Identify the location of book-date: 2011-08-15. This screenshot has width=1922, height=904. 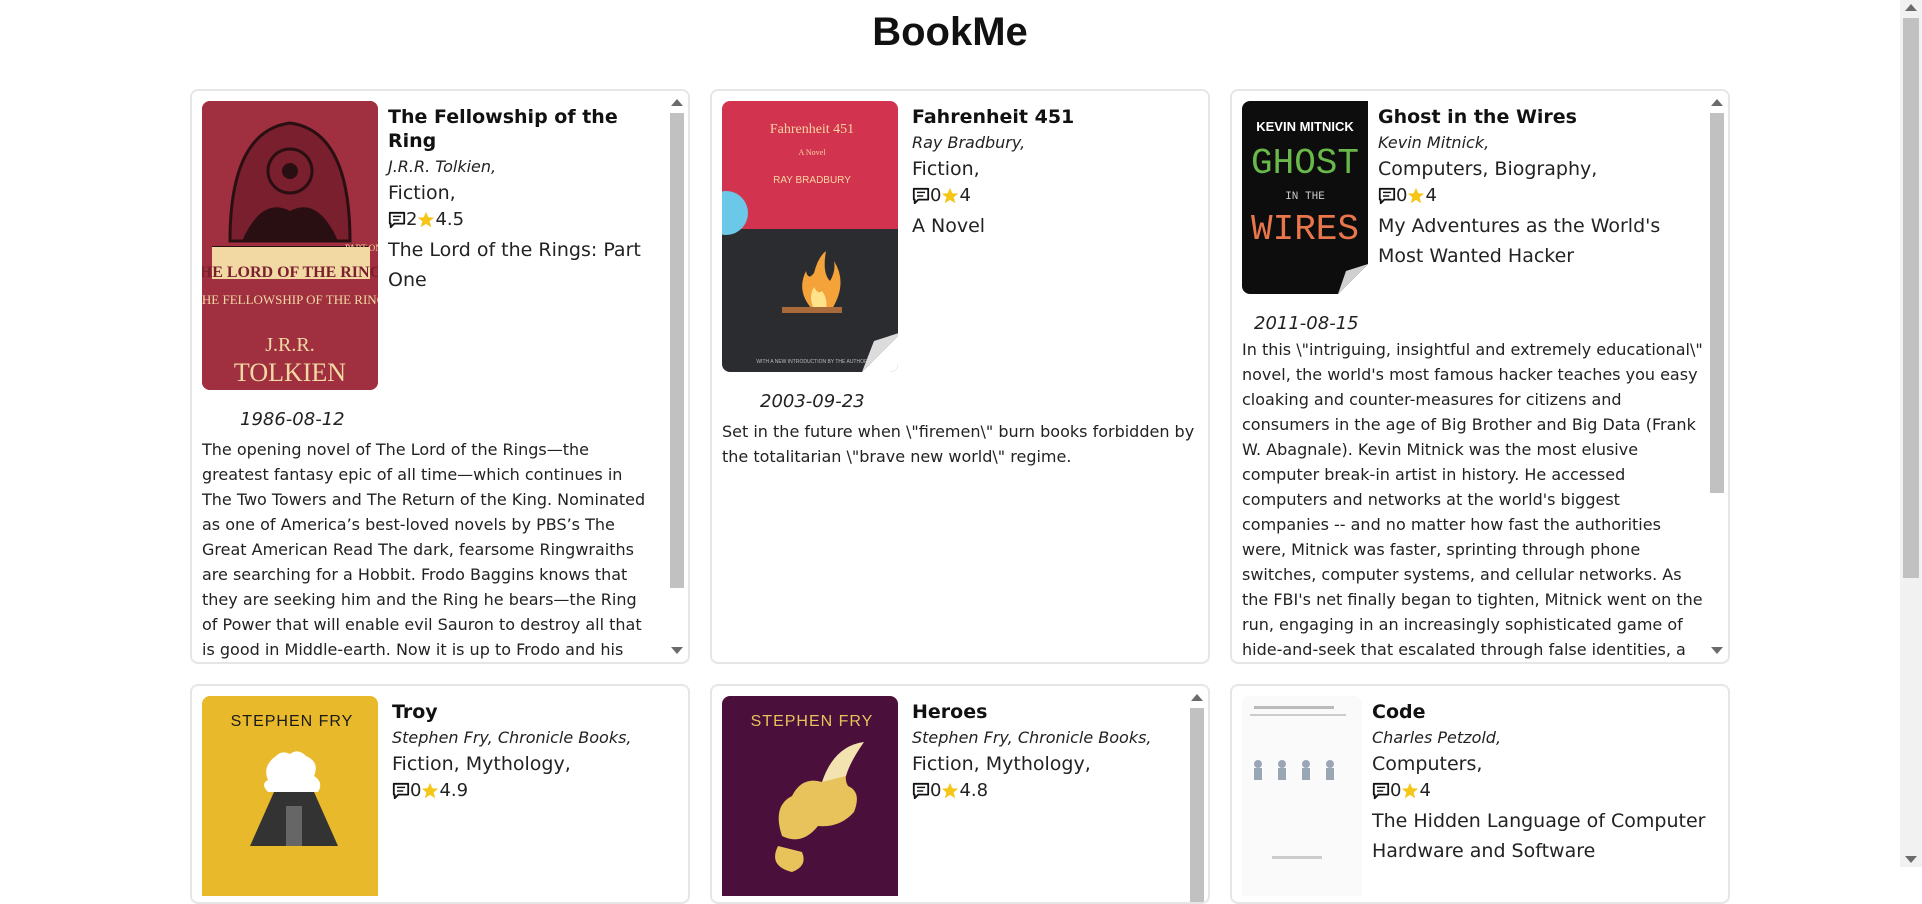
(1306, 323).